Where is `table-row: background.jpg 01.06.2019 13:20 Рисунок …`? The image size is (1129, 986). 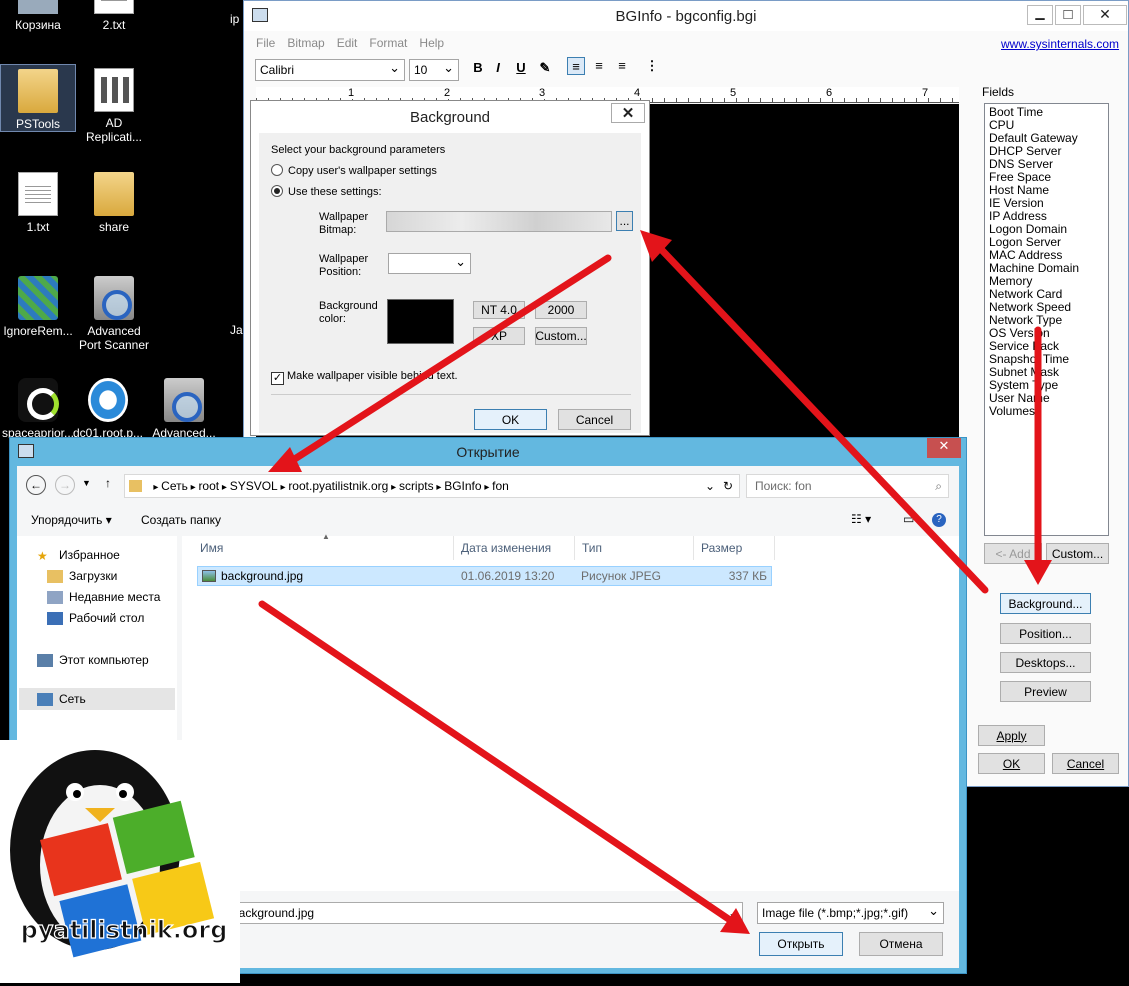 table-row: background.jpg 01.06.2019 13:20 Рисунок … is located at coordinates (484, 576).